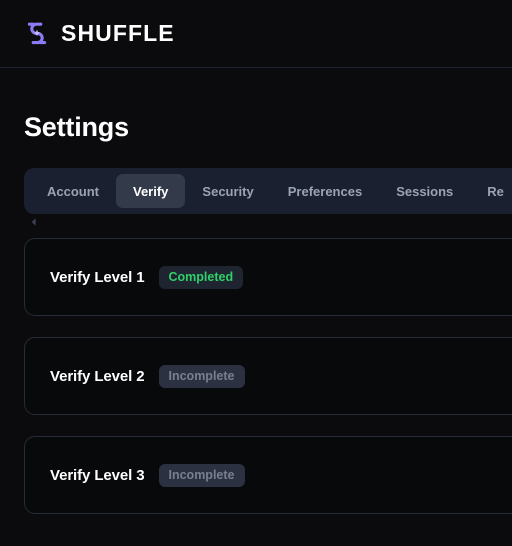 The width and height of the screenshot is (512, 546). Describe the element at coordinates (227, 191) in the screenshot. I see `tab-security: Security` at that location.